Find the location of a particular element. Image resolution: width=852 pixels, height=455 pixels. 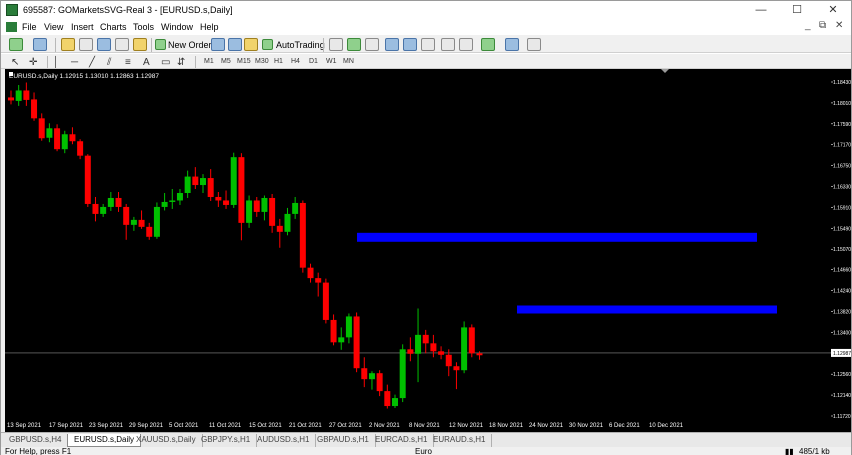

date-tick-label: 30 Nov 2021 is located at coordinates (586, 426).